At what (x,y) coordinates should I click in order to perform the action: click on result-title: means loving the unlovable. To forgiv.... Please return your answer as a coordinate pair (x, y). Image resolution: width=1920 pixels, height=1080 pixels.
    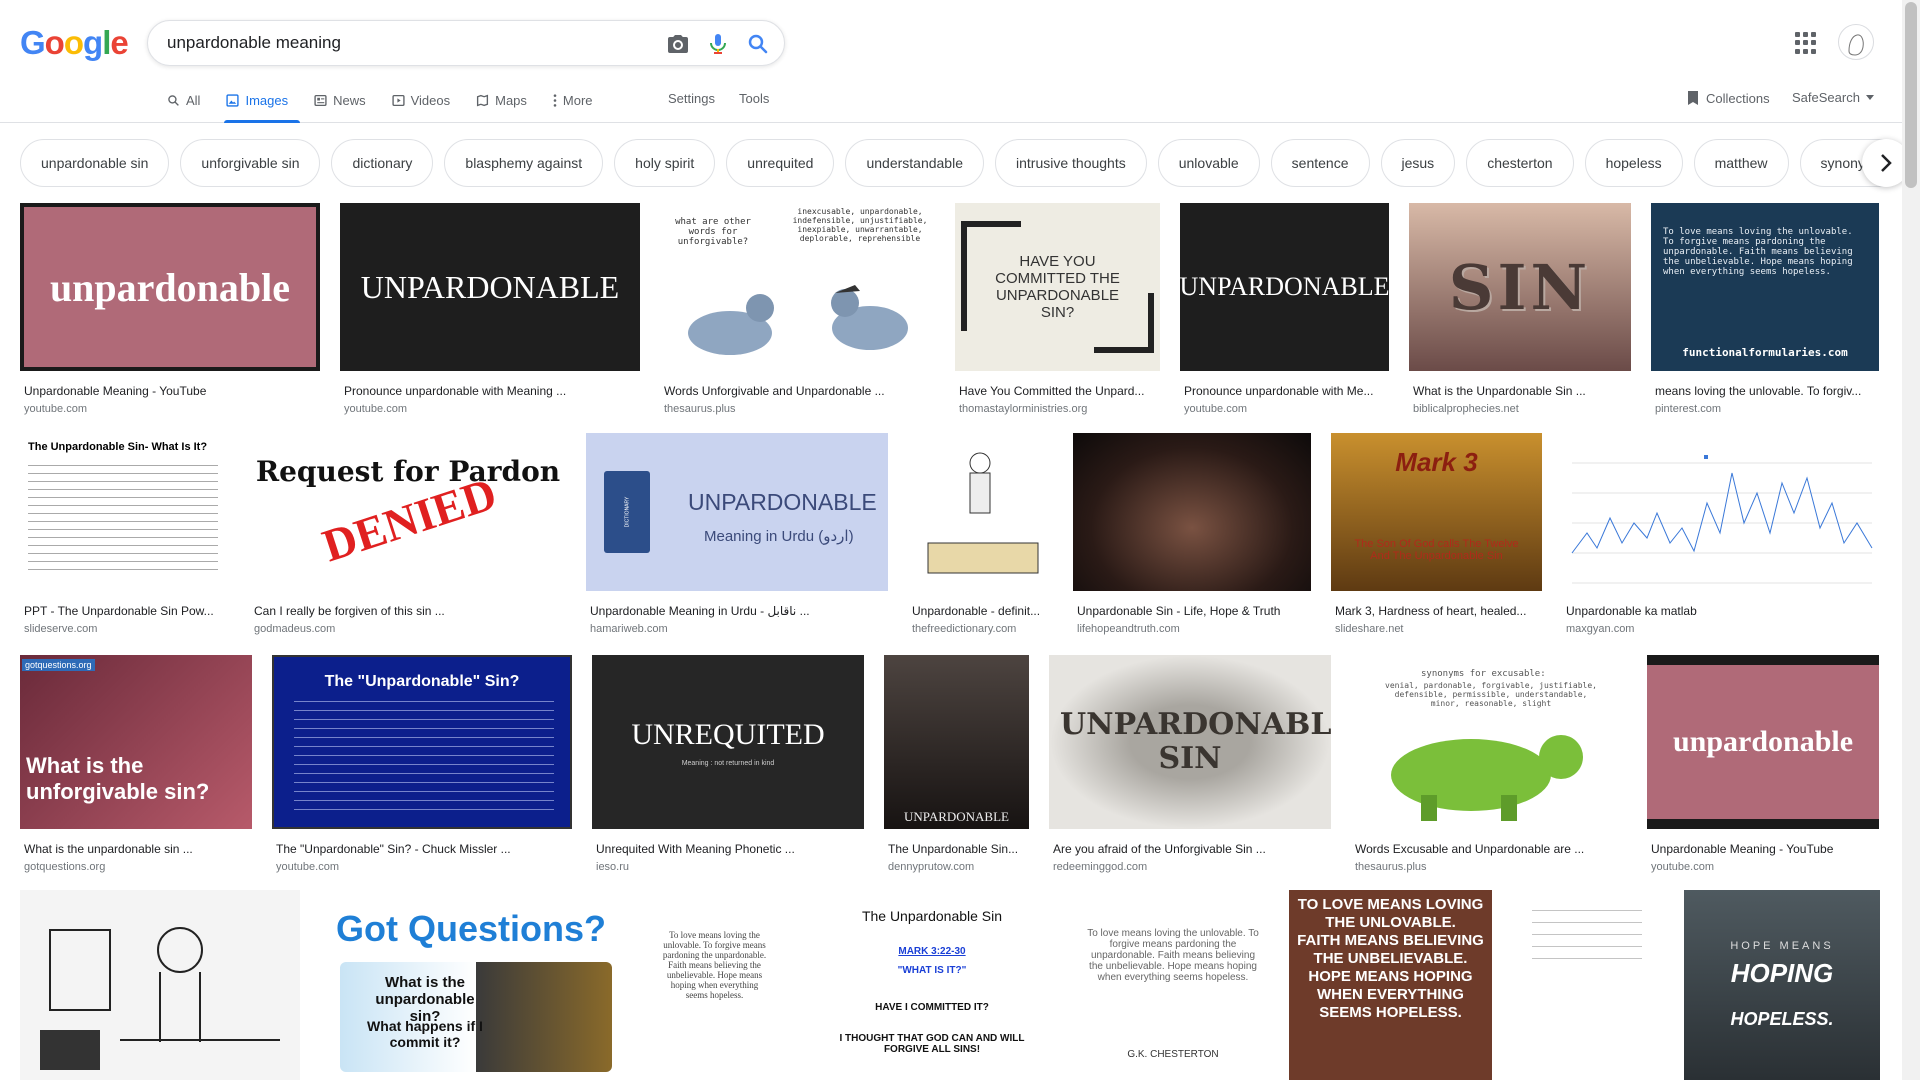
    Looking at the image, I should click on (1765, 391).